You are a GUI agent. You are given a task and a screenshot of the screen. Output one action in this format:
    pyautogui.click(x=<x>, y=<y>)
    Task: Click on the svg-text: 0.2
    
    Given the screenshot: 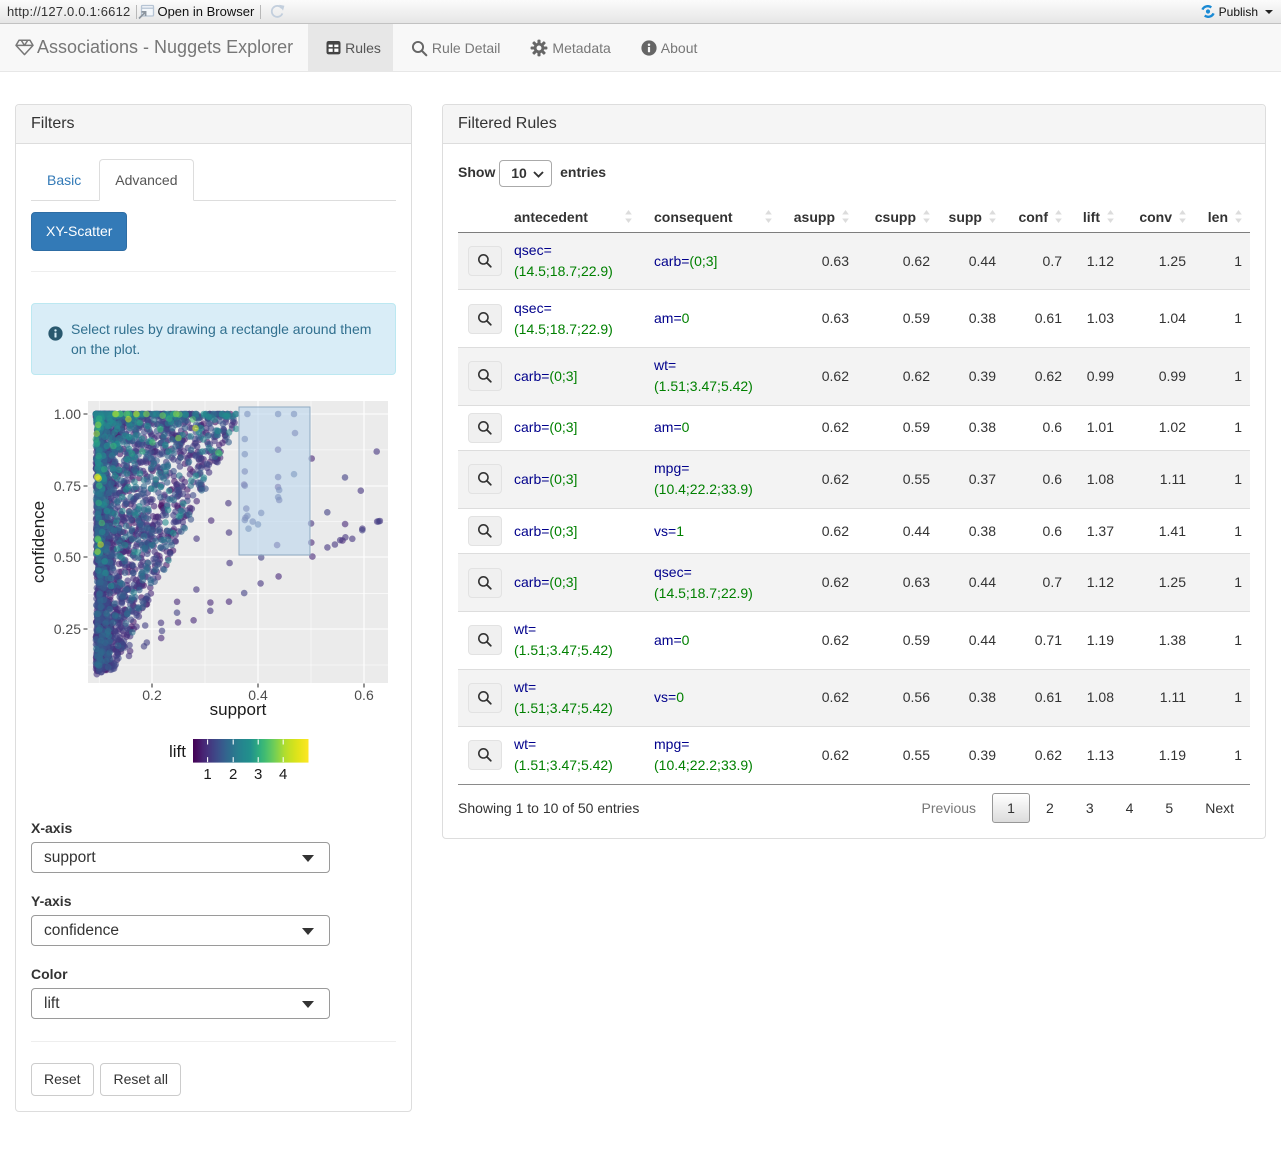 What is the action you would take?
    pyautogui.click(x=152, y=695)
    